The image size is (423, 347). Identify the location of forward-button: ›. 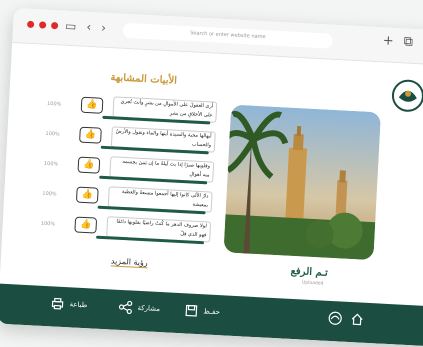
(104, 28).